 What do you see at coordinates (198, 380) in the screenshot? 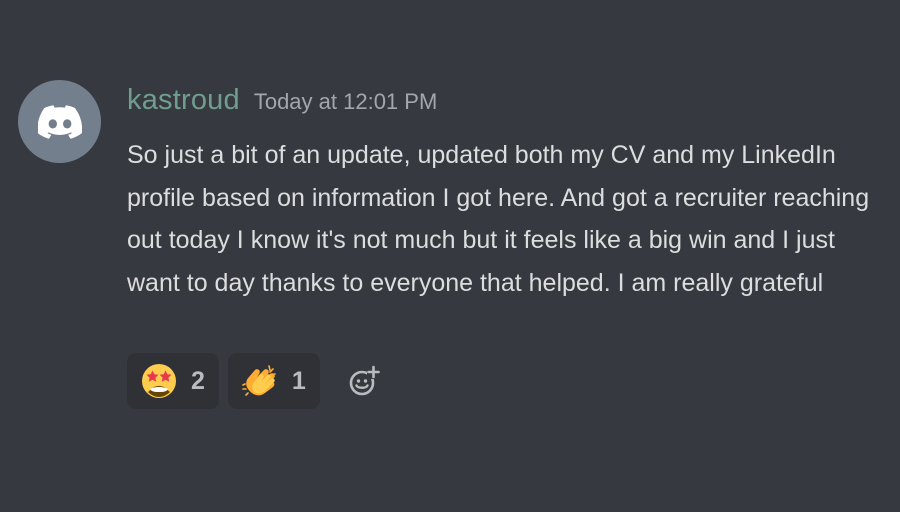
I see `reaction-count: 2` at bounding box center [198, 380].